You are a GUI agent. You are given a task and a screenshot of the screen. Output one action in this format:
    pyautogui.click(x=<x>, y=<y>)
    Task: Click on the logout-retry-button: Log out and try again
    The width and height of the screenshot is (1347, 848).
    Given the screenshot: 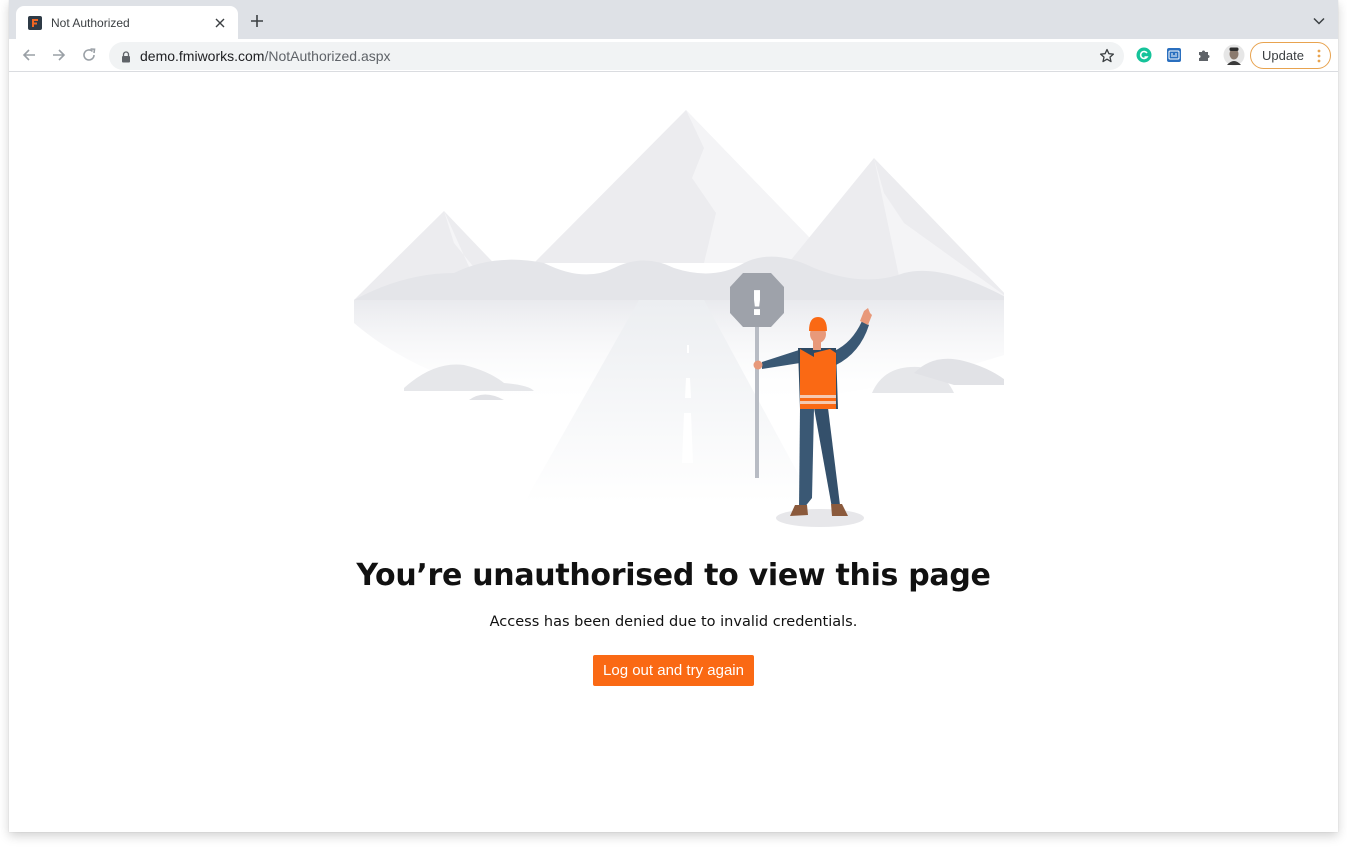 What is the action you would take?
    pyautogui.click(x=673, y=670)
    